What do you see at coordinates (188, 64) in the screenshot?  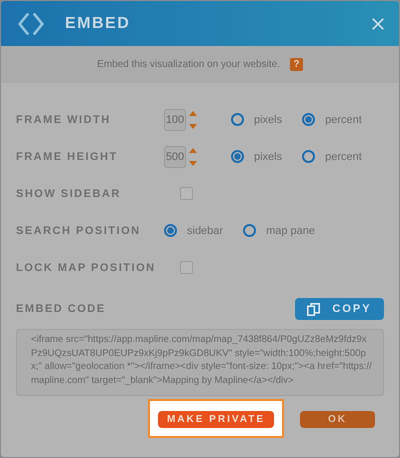 I see `subtitle-text: Embed this visualization on your website.` at bounding box center [188, 64].